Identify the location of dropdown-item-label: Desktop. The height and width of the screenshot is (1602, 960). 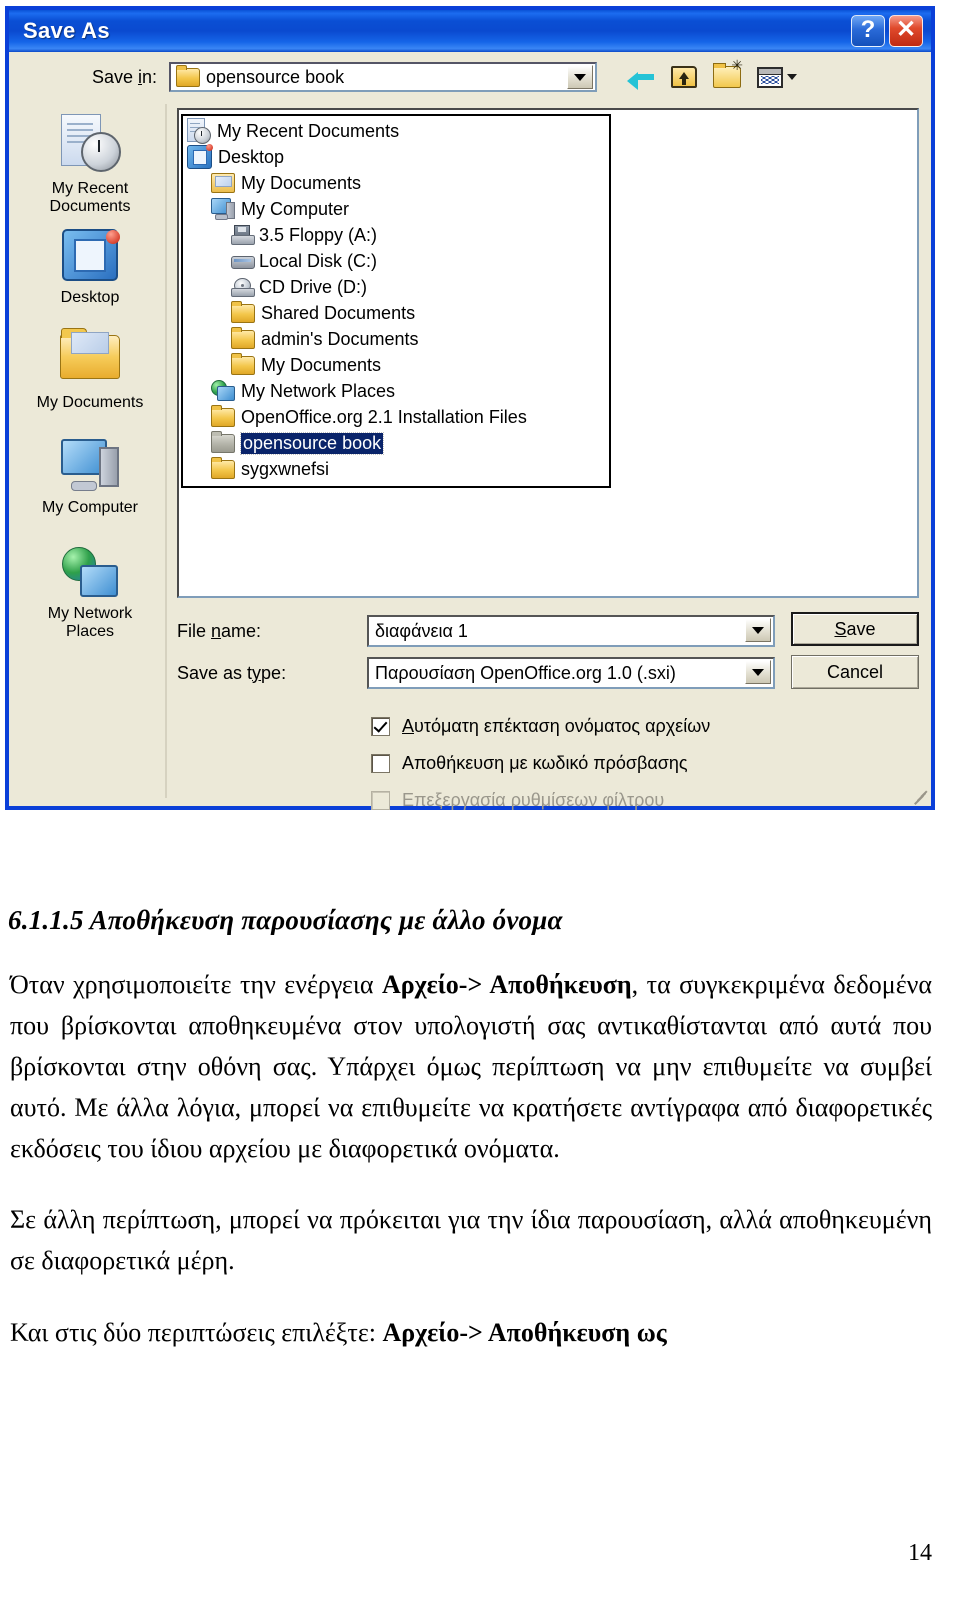
(251, 156).